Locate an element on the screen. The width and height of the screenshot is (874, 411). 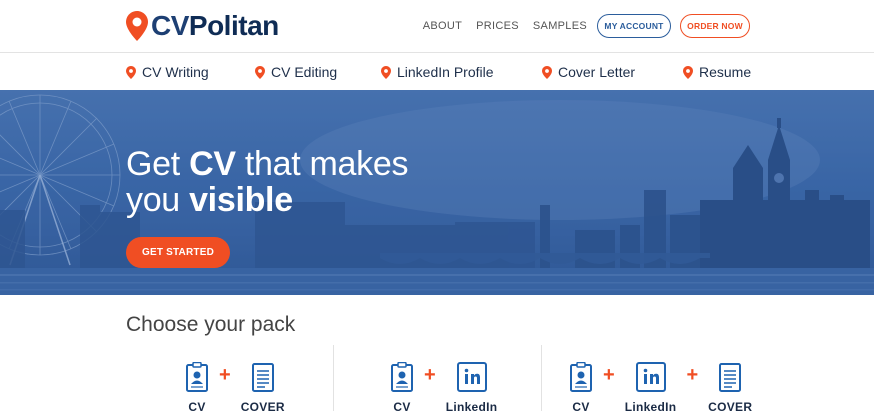
pack-cv-linkedin: CV + LinkedIn is located at coordinates (443, 386).